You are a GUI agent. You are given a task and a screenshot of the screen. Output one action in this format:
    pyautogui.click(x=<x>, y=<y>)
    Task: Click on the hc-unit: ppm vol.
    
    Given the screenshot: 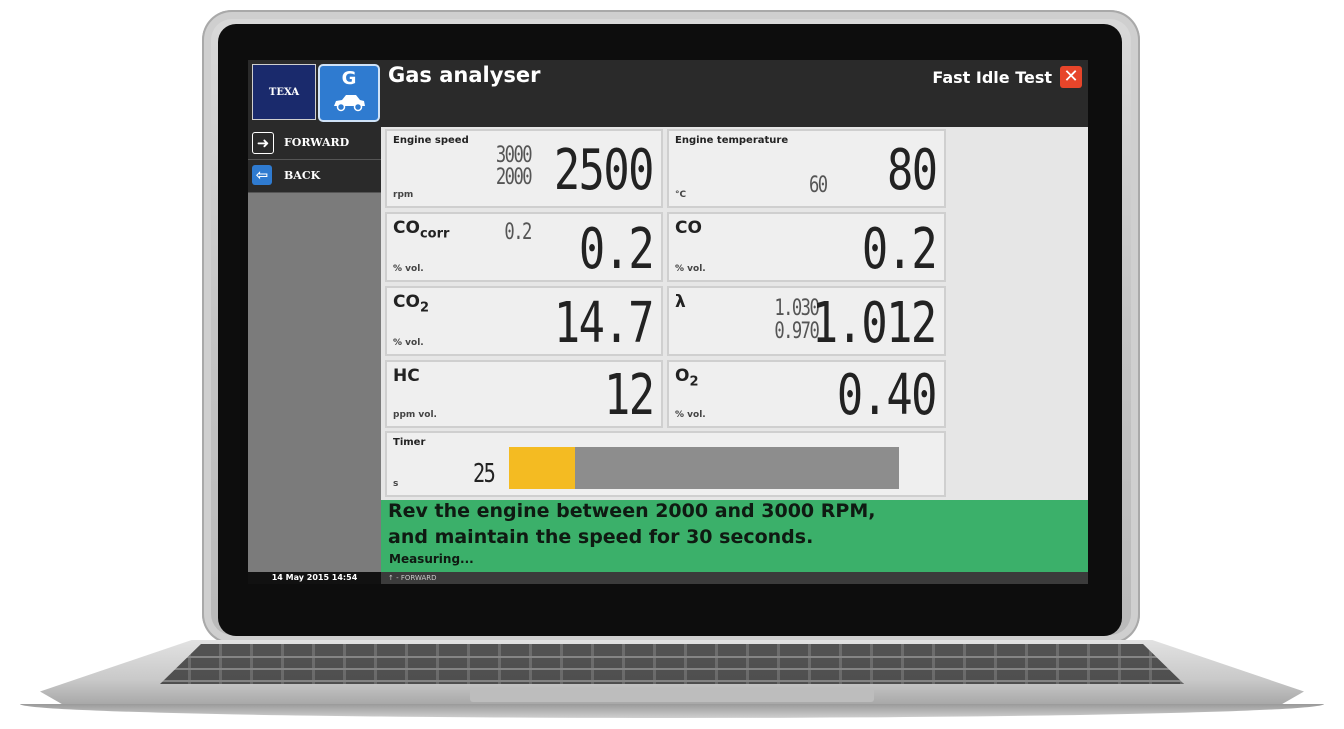 What is the action you would take?
    pyautogui.click(x=415, y=415)
    